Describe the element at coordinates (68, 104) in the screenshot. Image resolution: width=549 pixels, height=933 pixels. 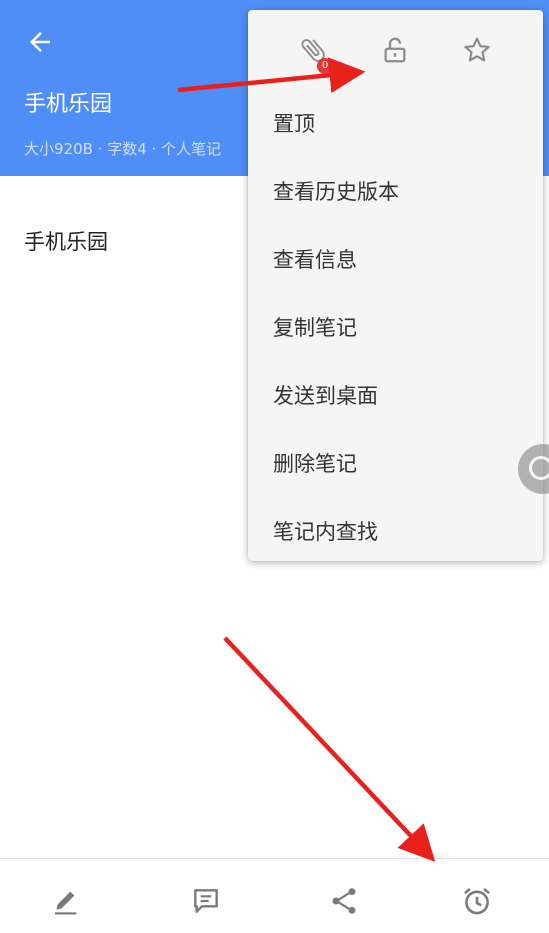
I see `note-title: 手机乐园` at that location.